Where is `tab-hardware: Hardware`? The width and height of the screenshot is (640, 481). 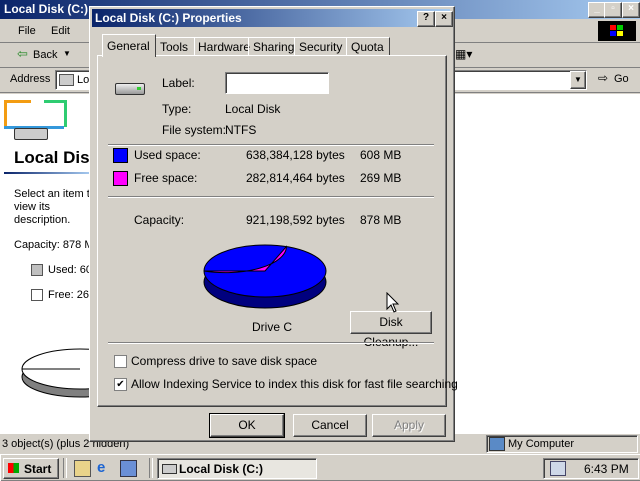
tab-hardware: Hardware is located at coordinates (222, 46).